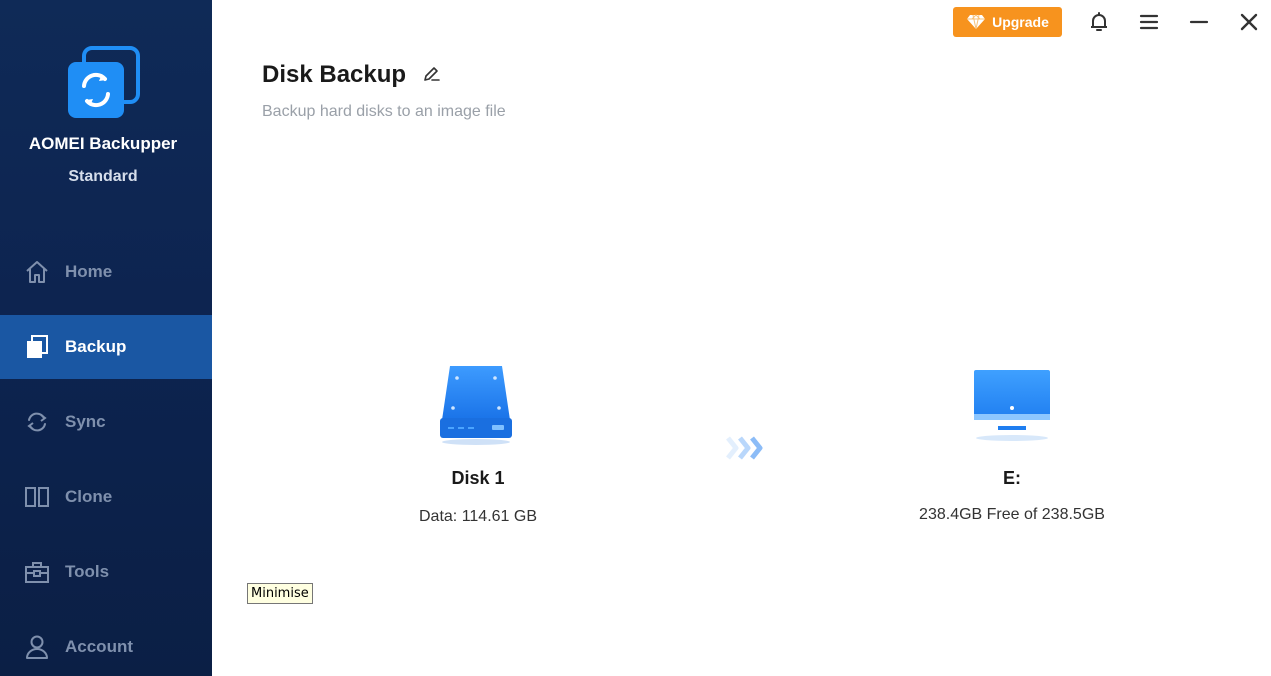  What do you see at coordinates (384, 111) in the screenshot?
I see `page-subtitle: Backup hard disks to an image file` at bounding box center [384, 111].